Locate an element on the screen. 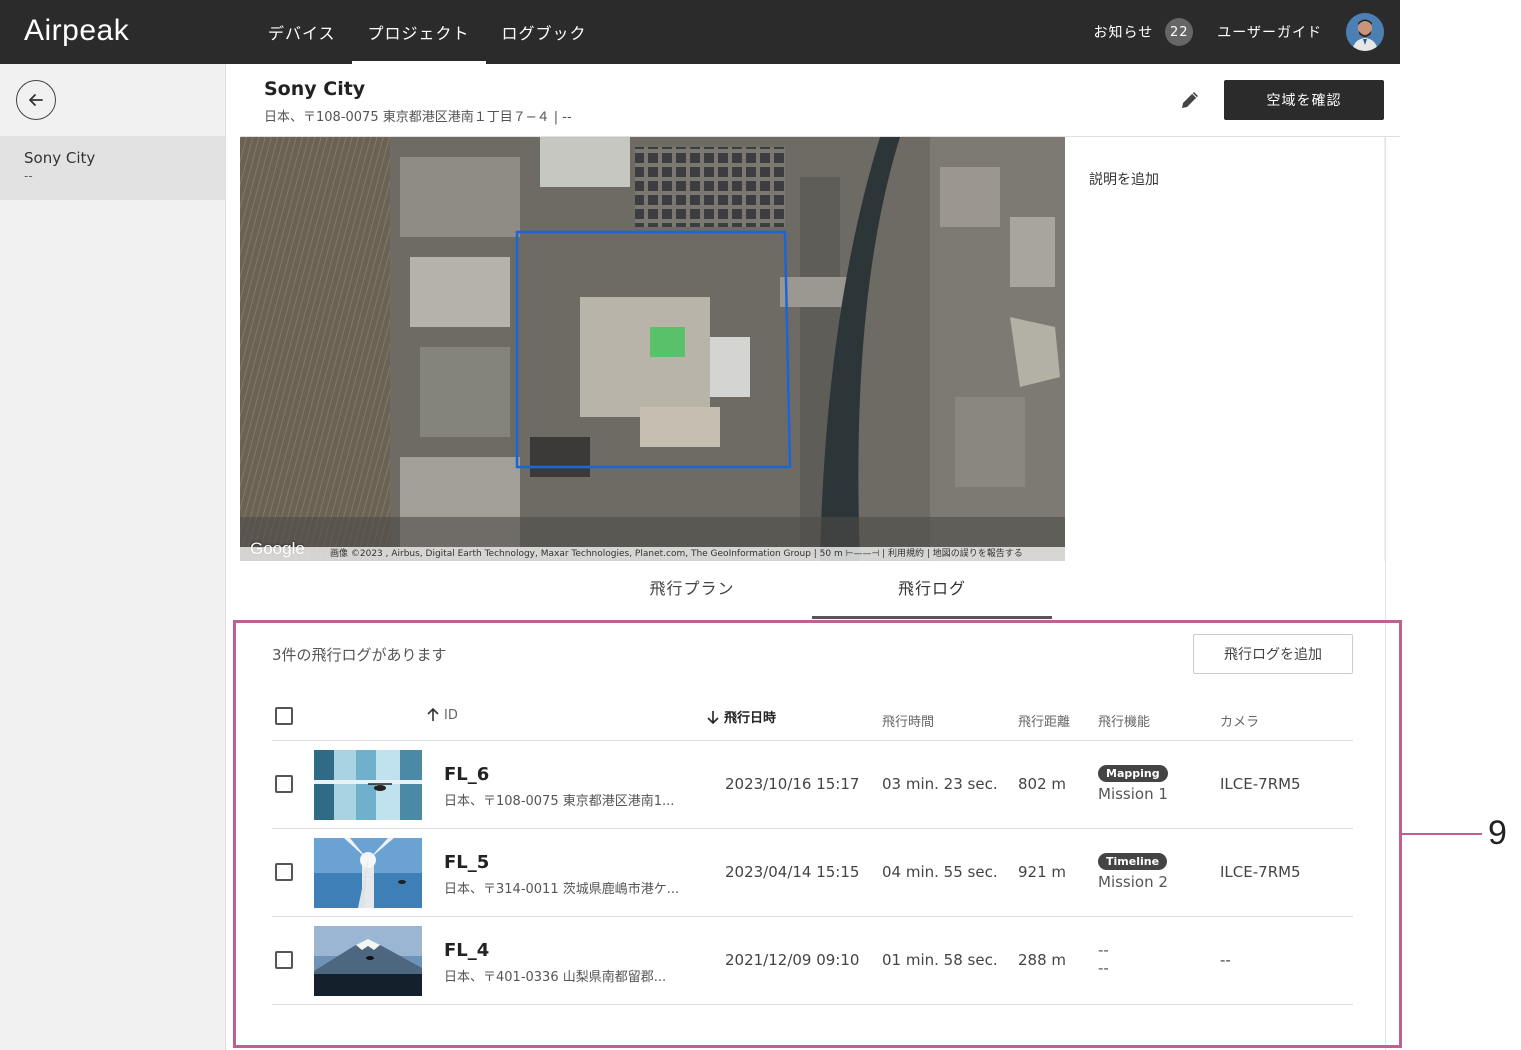  flight-id: FL_5 is located at coordinates (467, 862).